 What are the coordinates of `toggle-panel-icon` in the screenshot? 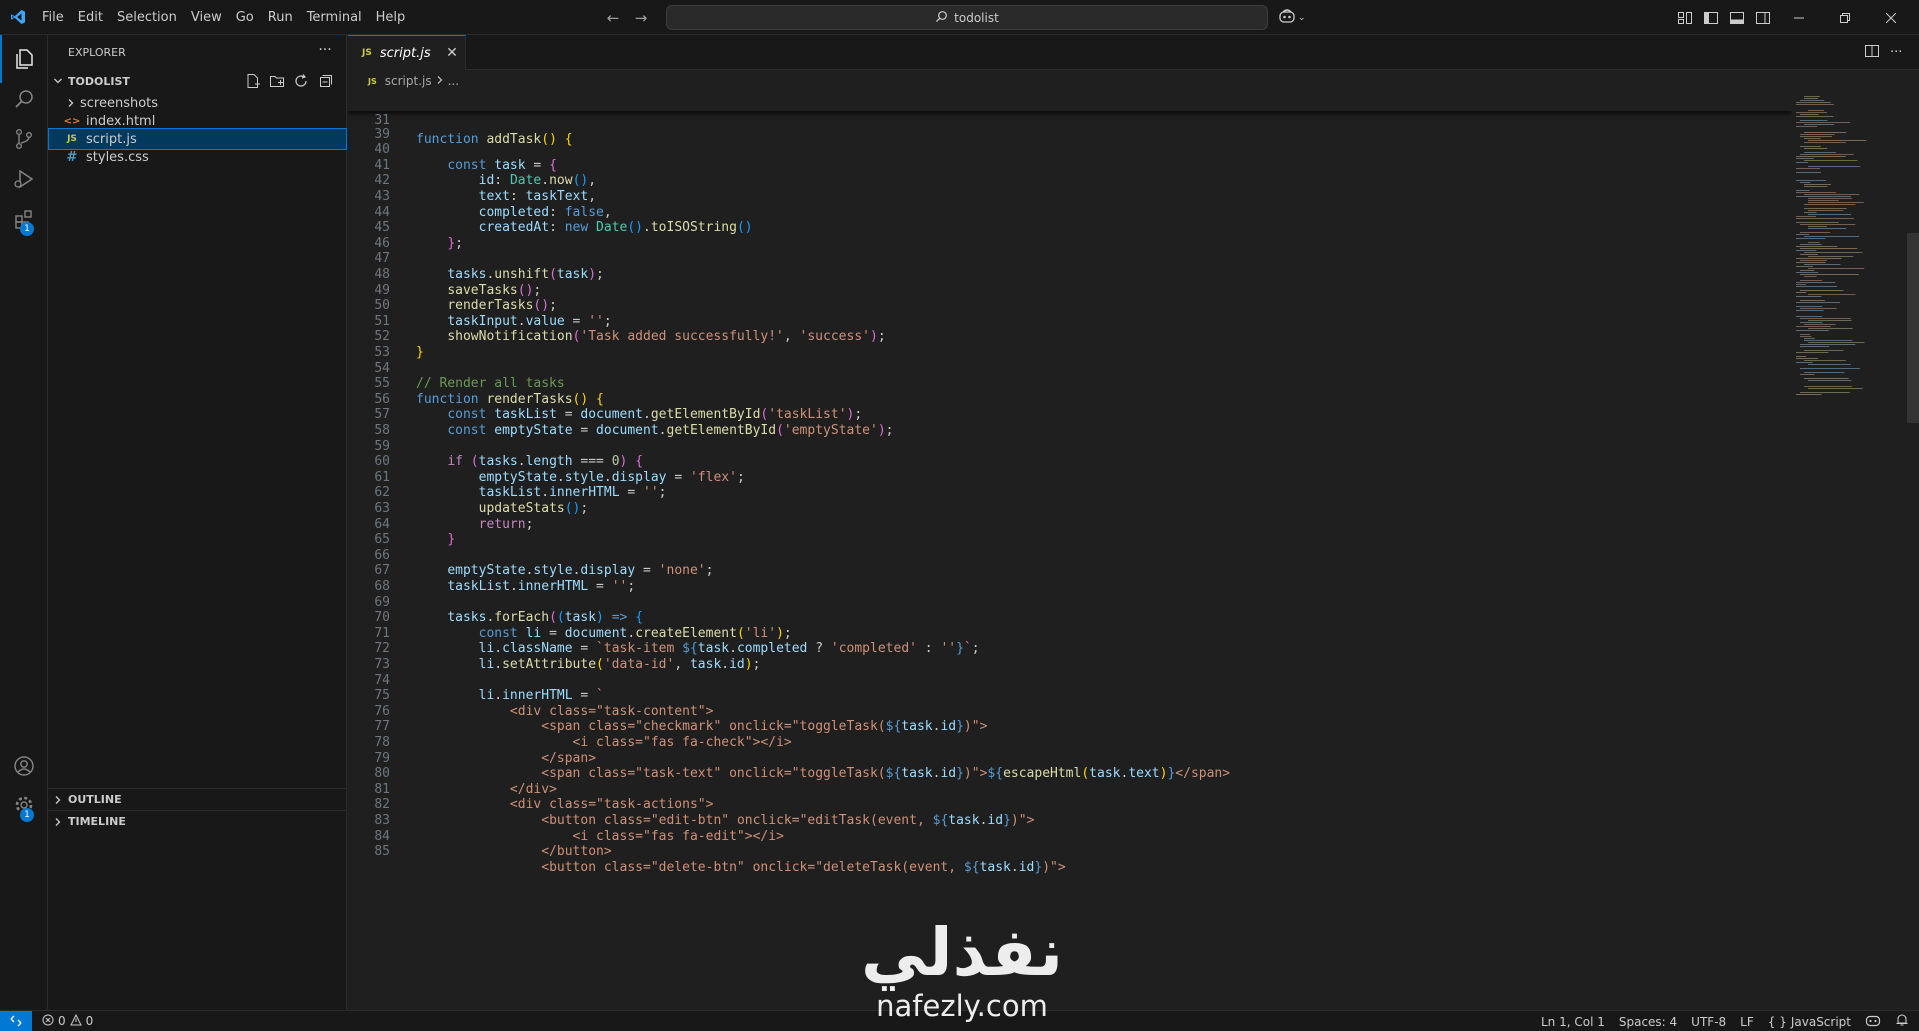 It's located at (1737, 18).